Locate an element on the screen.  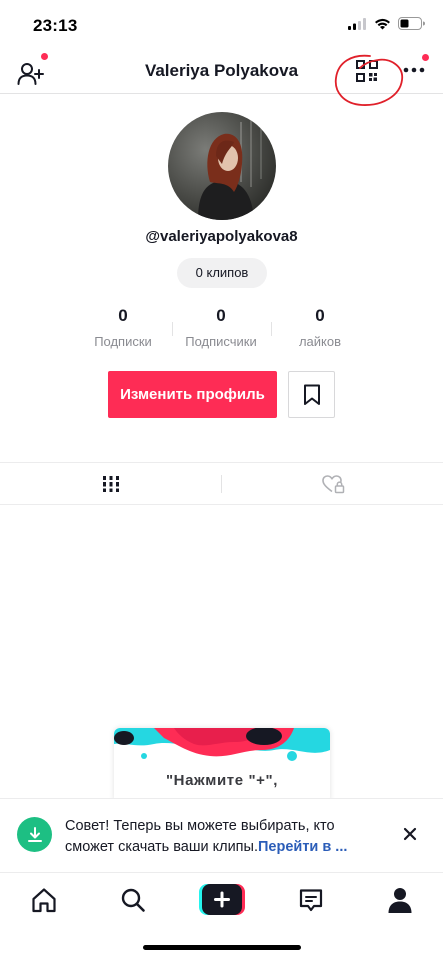
nav-inbox is located at coordinates (311, 900).